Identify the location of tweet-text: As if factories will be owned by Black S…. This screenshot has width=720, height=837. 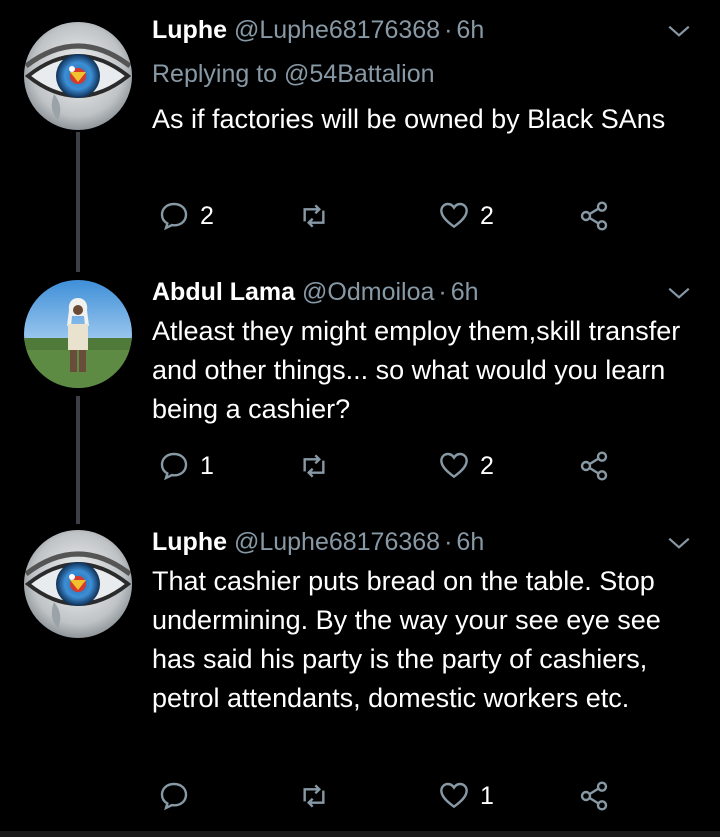
(409, 119).